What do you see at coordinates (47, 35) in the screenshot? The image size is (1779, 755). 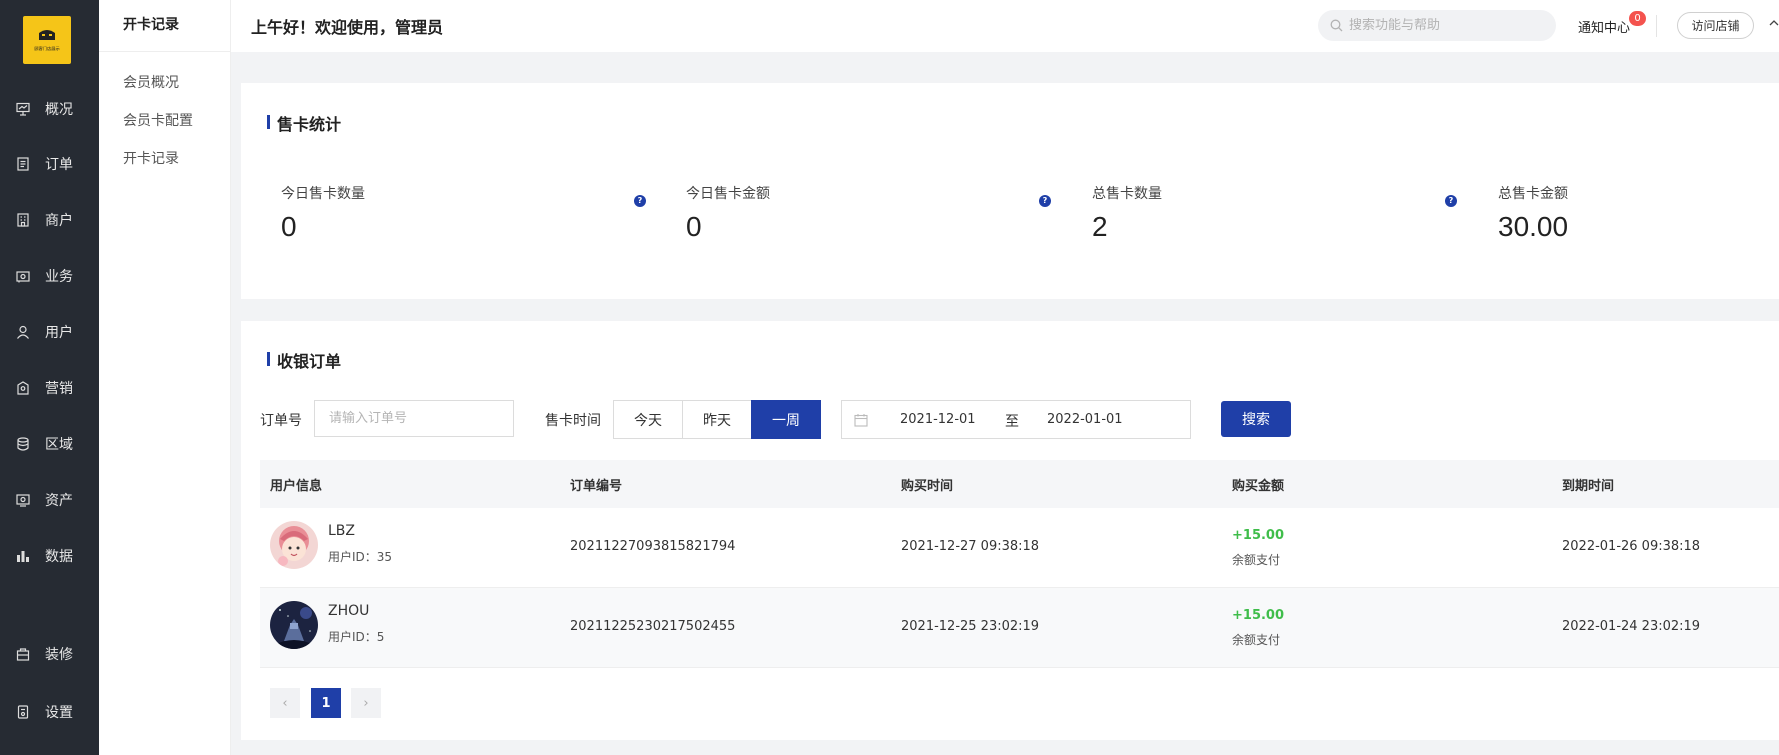 I see `store-logo-icon` at bounding box center [47, 35].